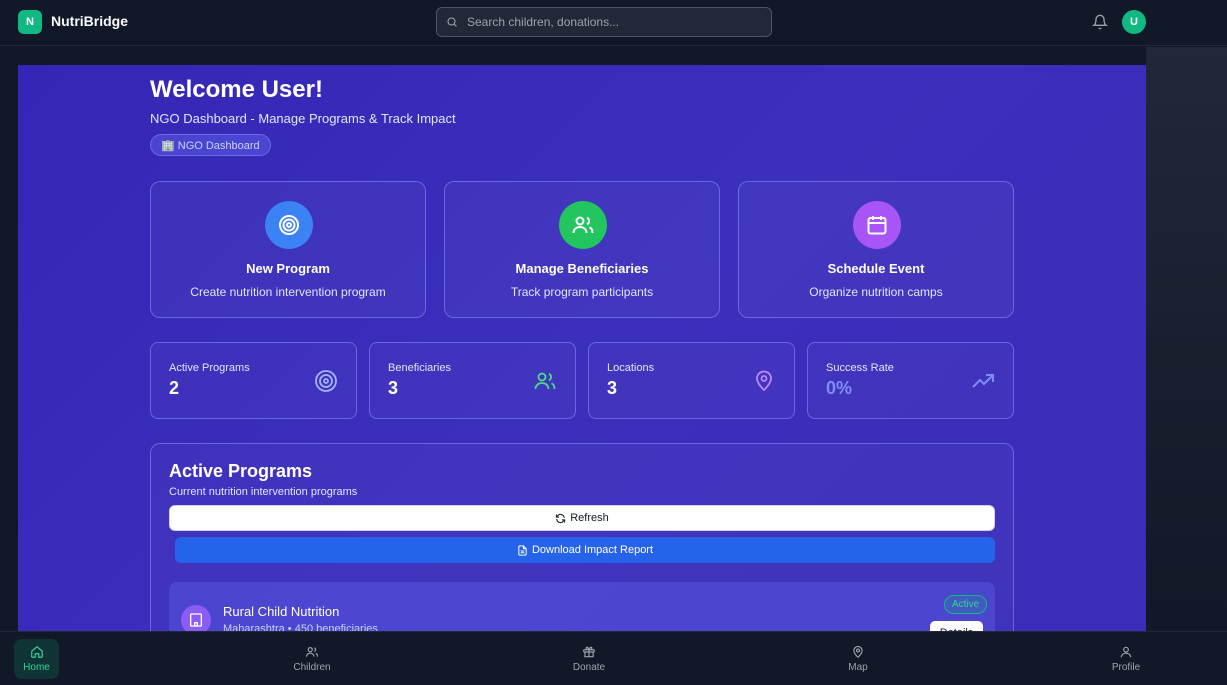 The image size is (1227, 685). What do you see at coordinates (589, 652) in the screenshot?
I see `gift-icon` at bounding box center [589, 652].